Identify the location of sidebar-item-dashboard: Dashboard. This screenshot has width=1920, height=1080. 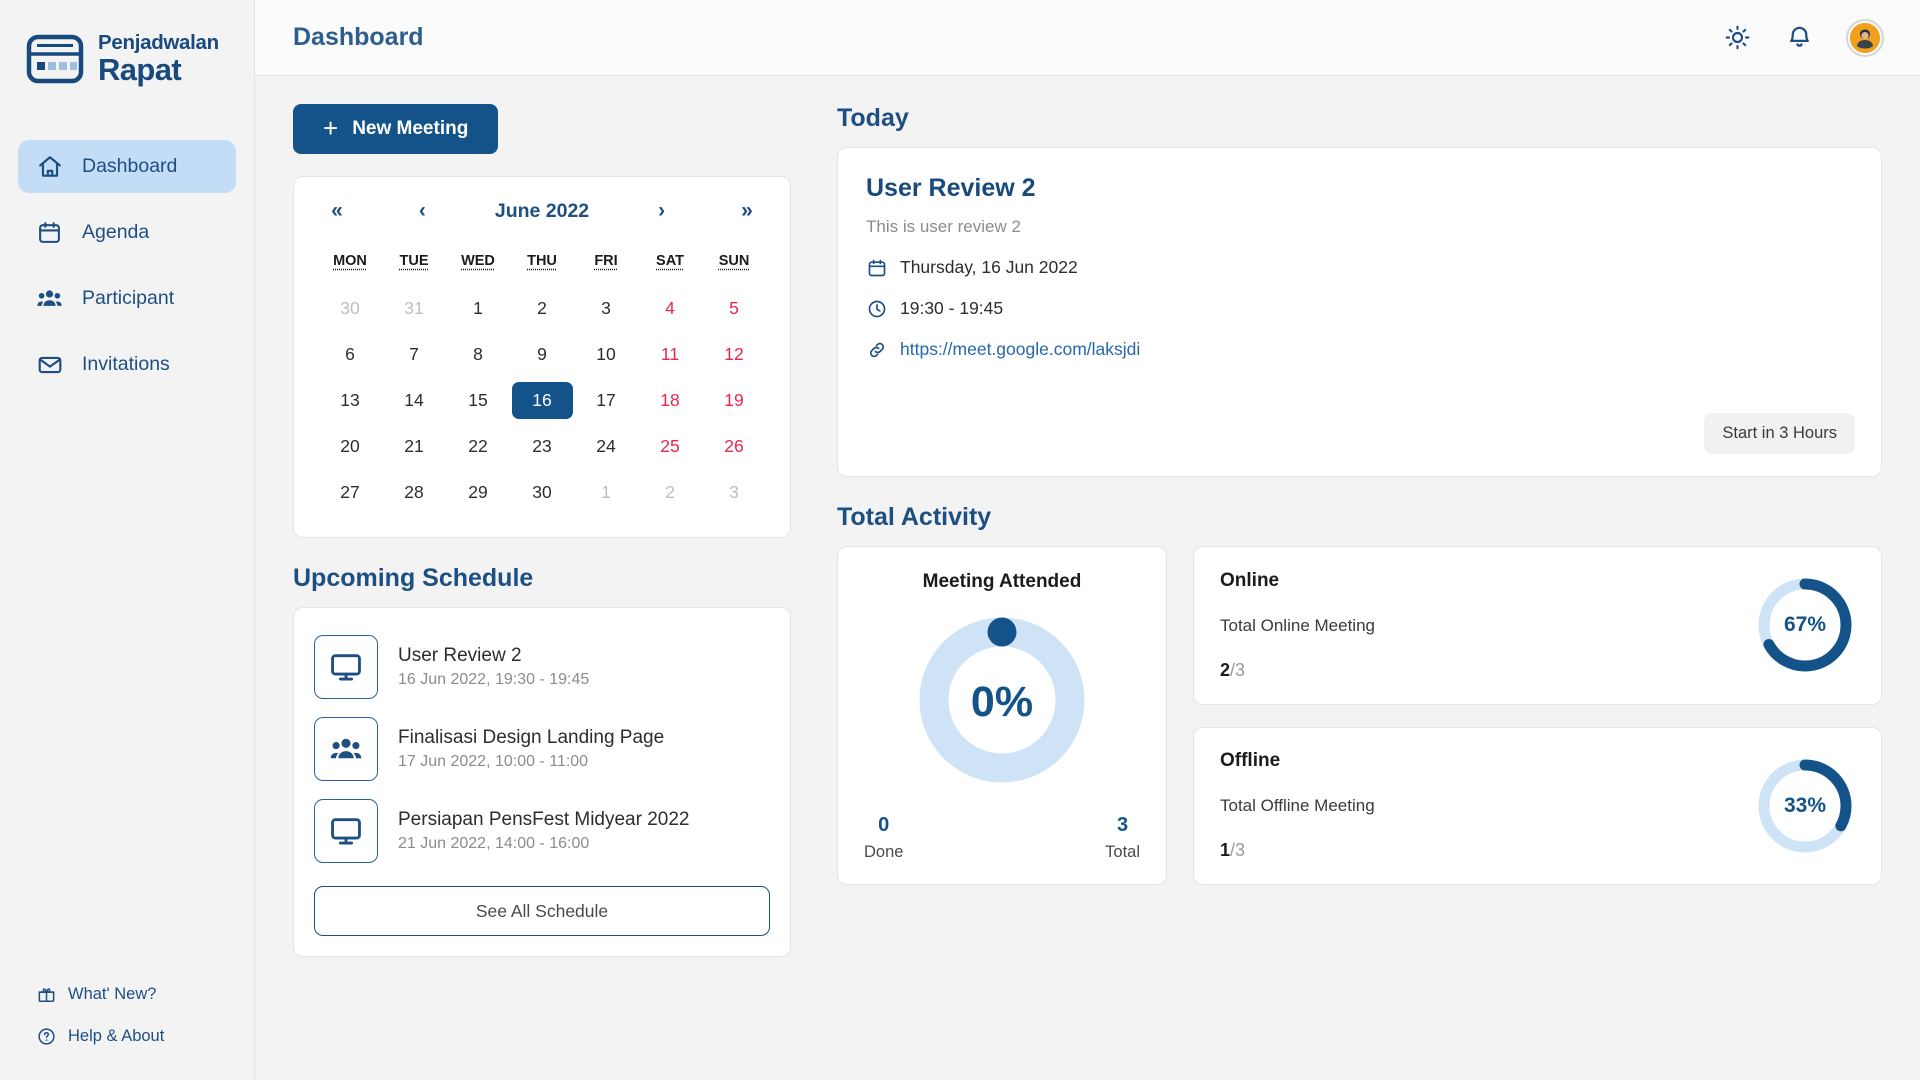
(127, 166).